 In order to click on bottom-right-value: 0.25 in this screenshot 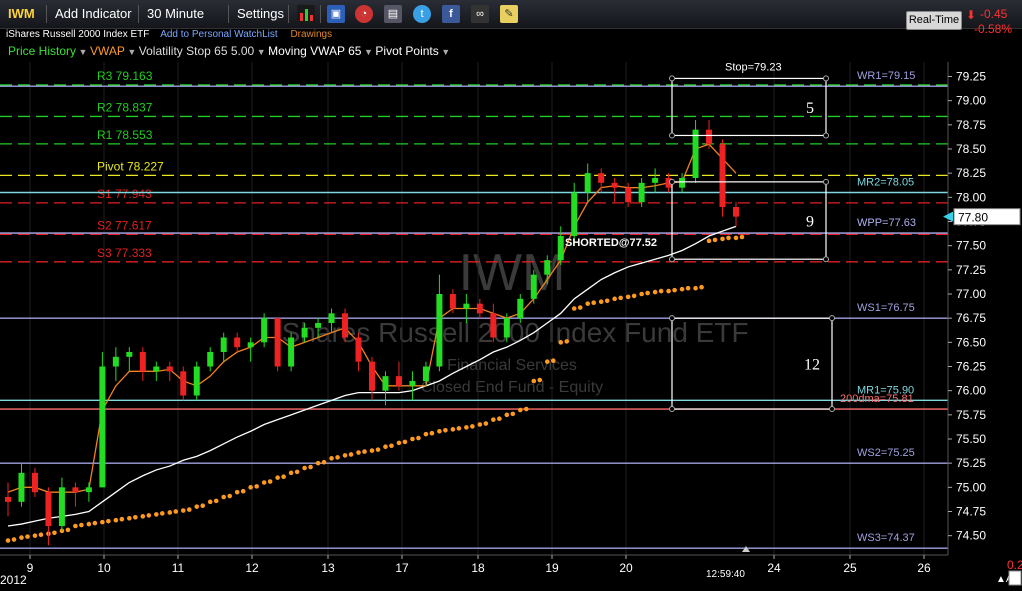, I will do `click(1014, 565)`.